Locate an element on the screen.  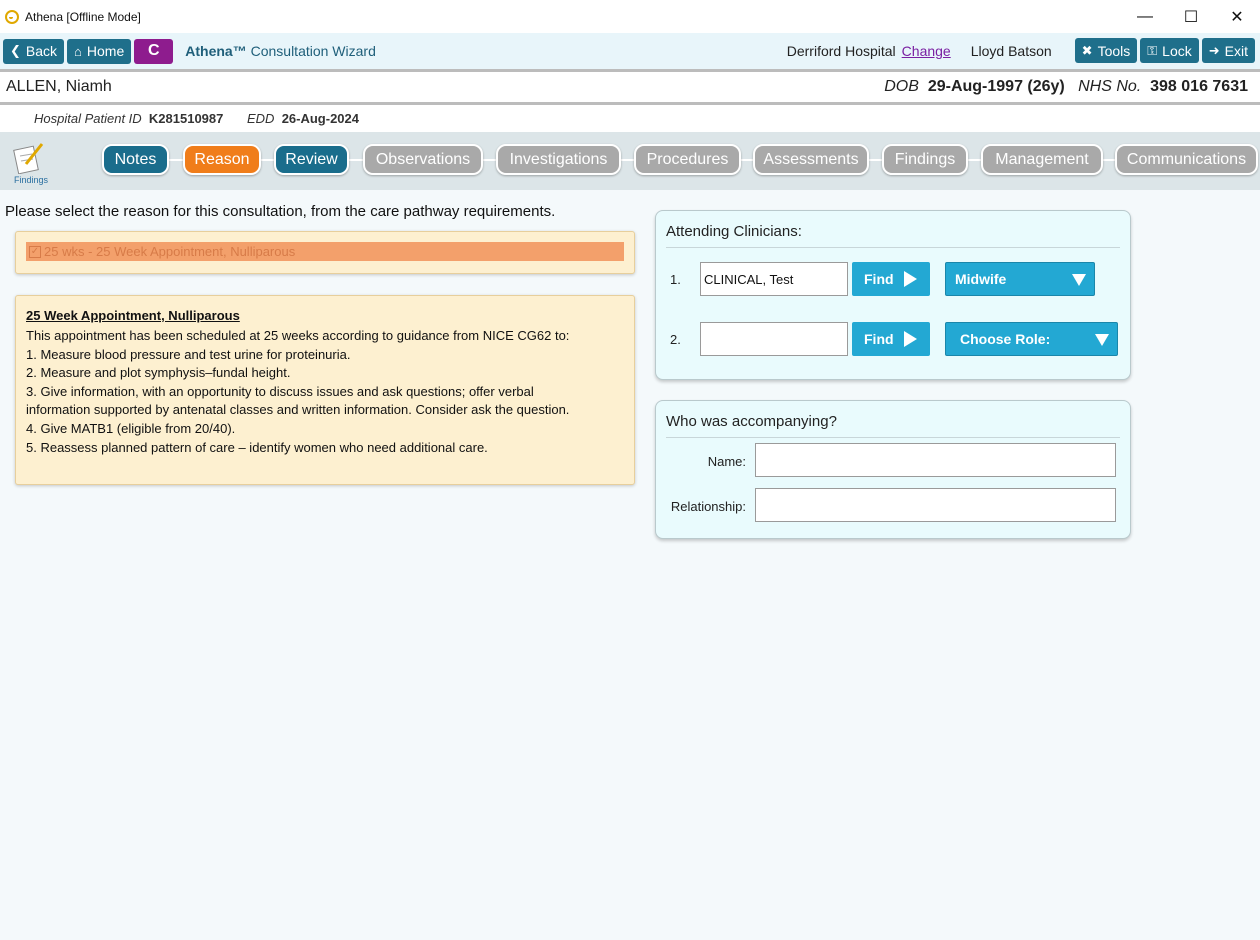
tab-label: Management is located at coordinates (1042, 159).